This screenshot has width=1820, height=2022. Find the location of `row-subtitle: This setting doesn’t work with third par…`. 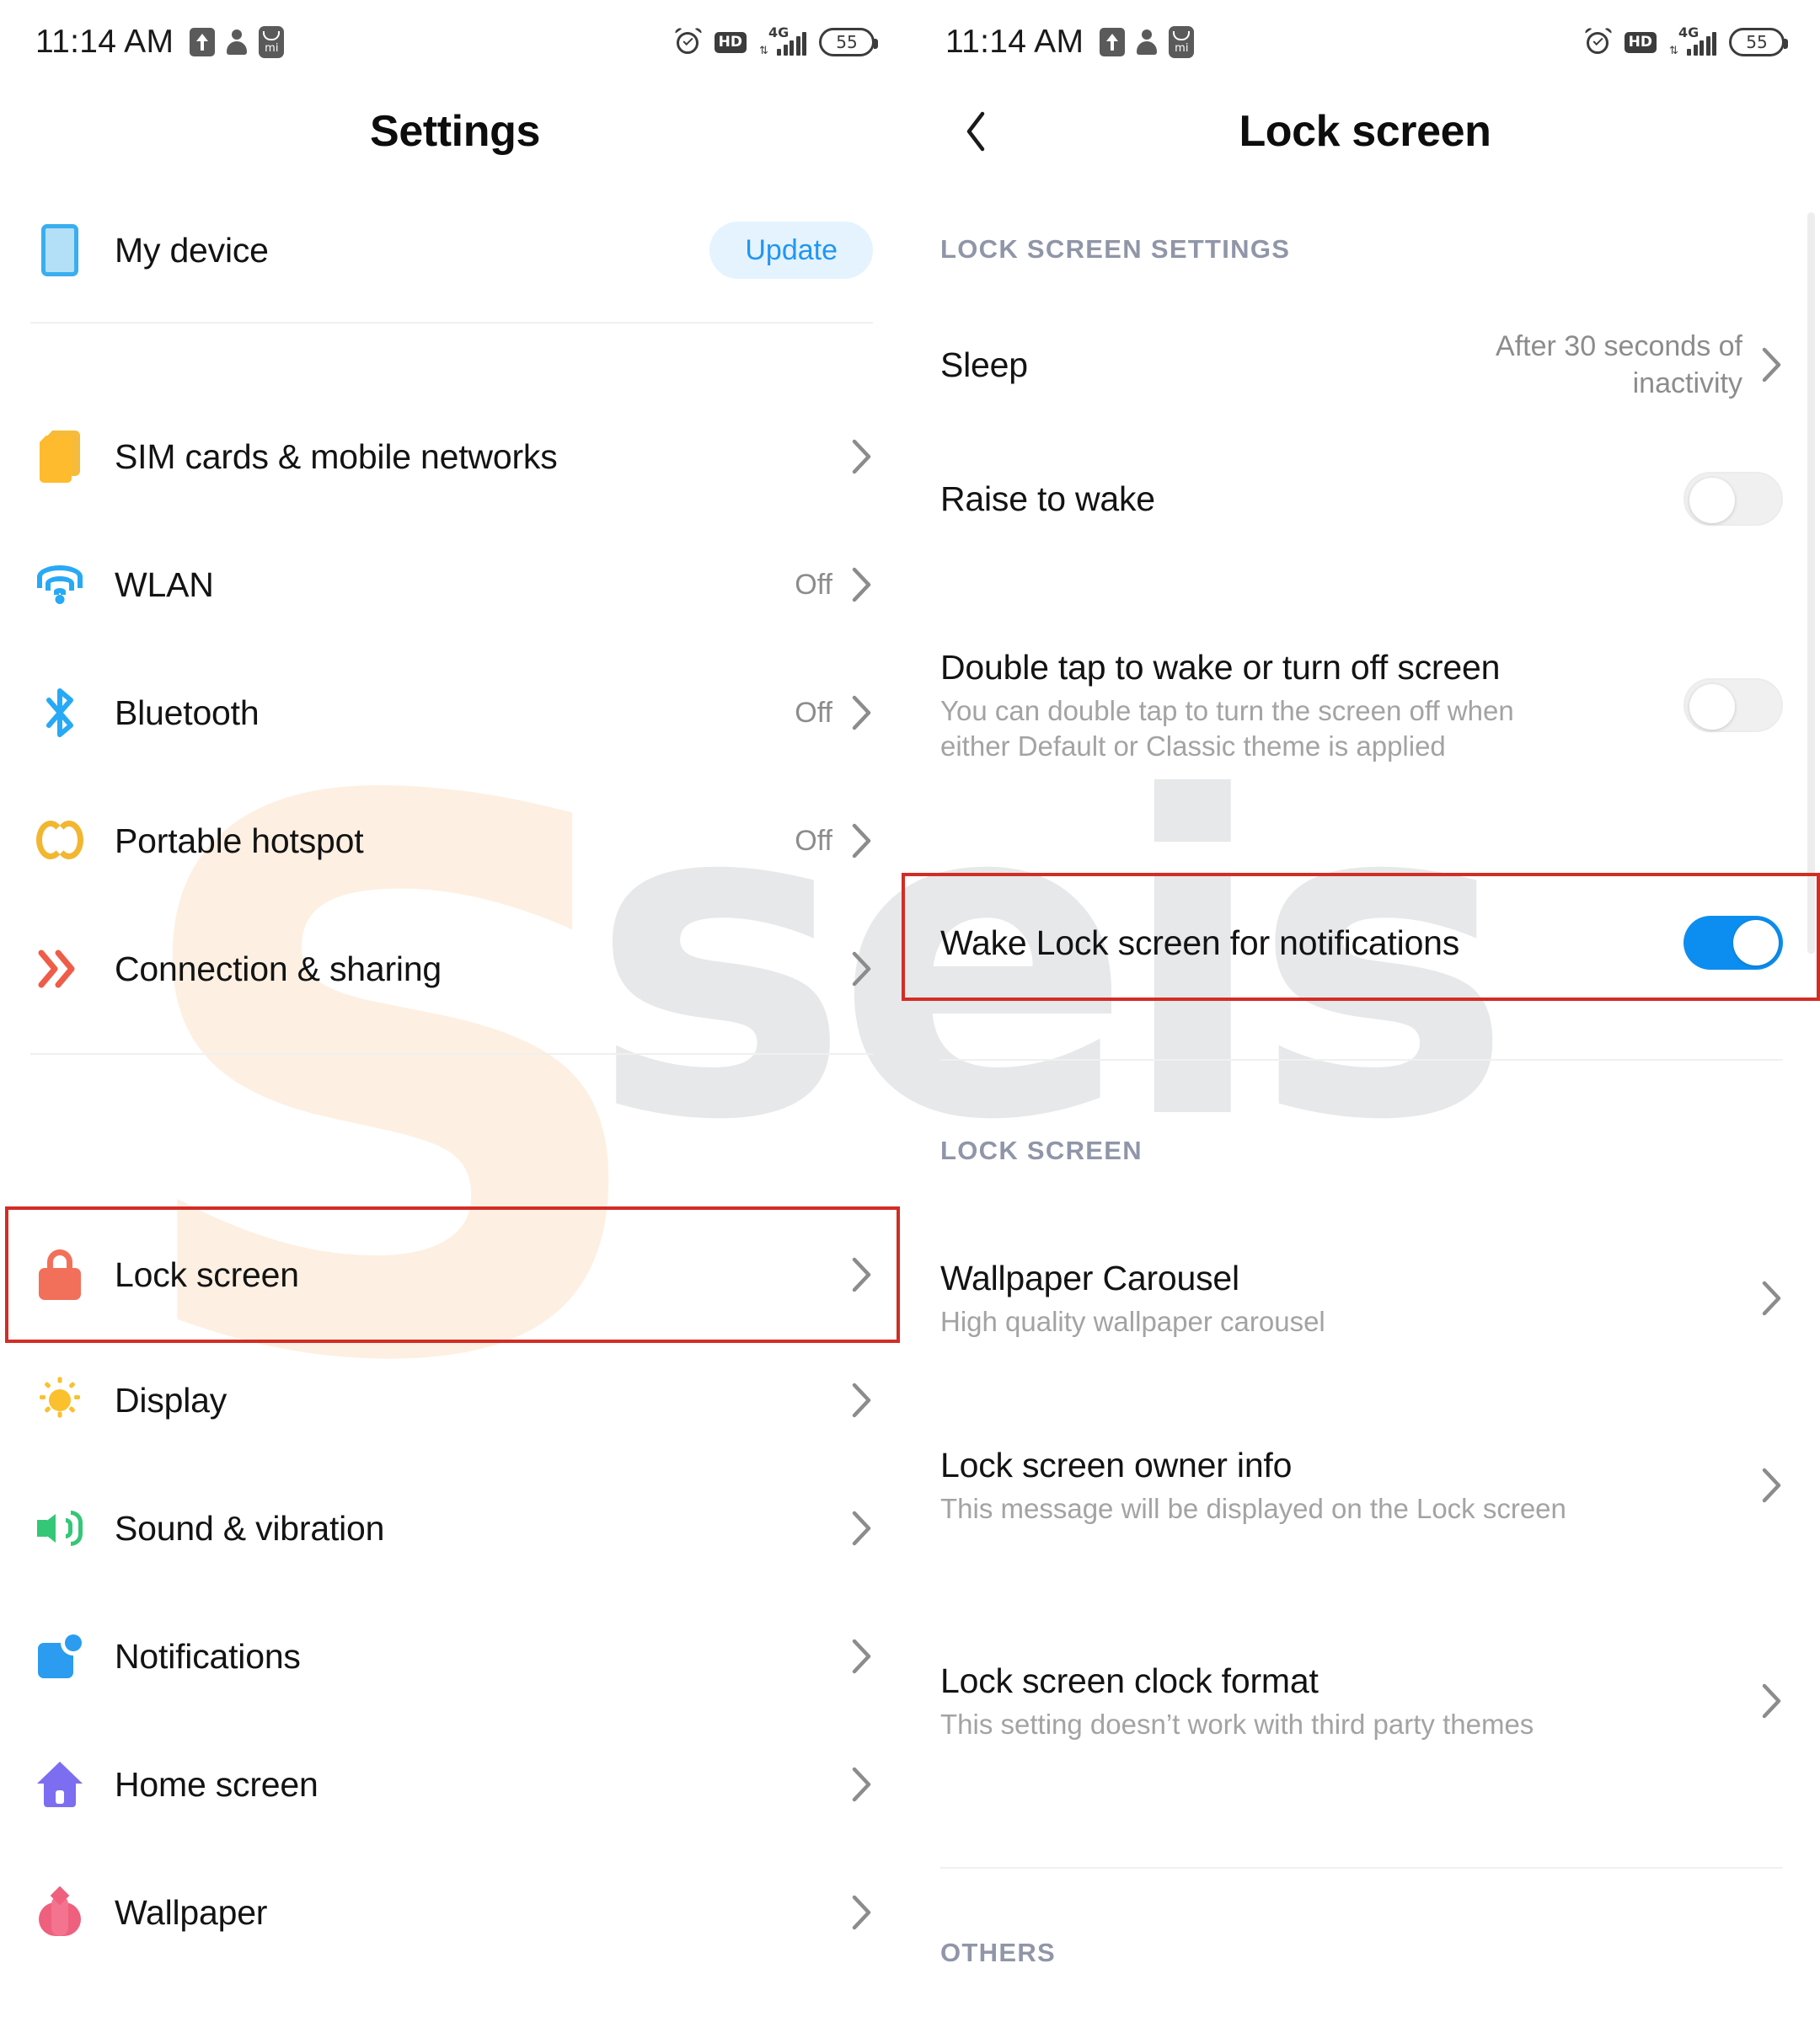

row-subtitle: This setting doesn’t work with third par… is located at coordinates (1237, 1725).